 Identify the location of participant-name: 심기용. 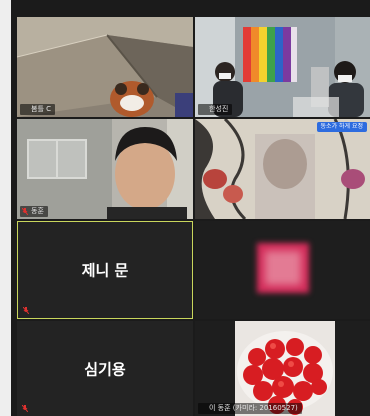
(105, 369).